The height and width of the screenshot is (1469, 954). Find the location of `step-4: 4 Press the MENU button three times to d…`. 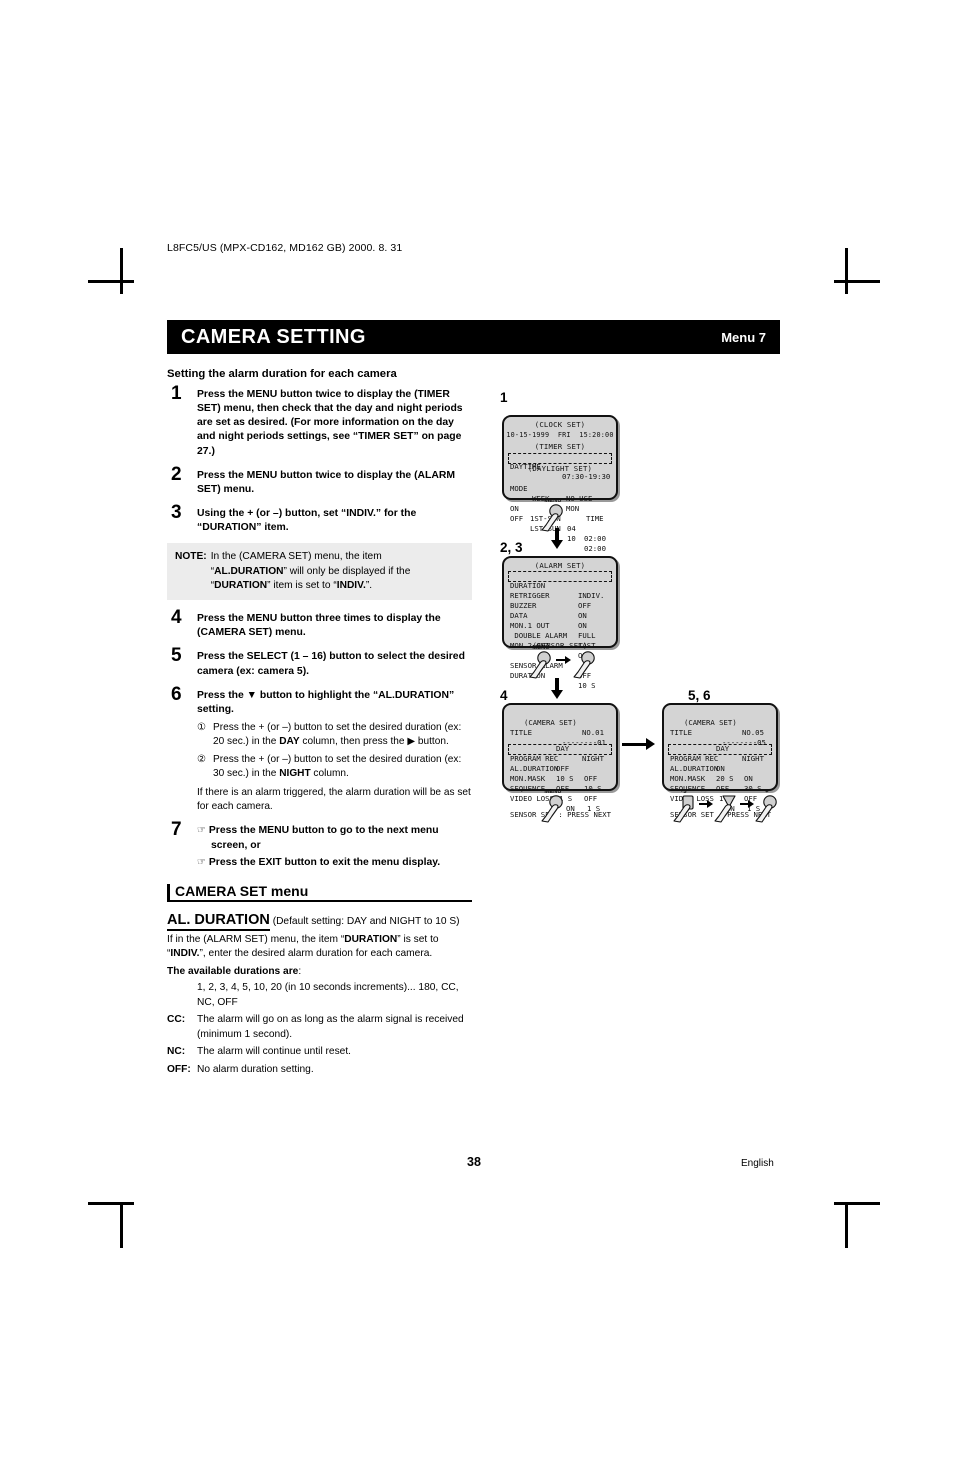

step-4: 4 Press the MENU button three times to d… is located at coordinates (319, 624).